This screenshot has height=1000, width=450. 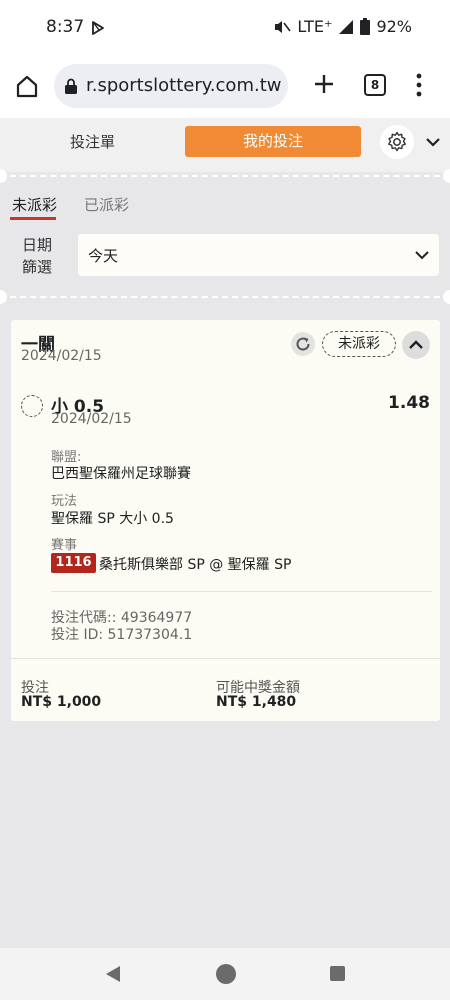 I want to click on more-menu-icon, so click(x=419, y=85).